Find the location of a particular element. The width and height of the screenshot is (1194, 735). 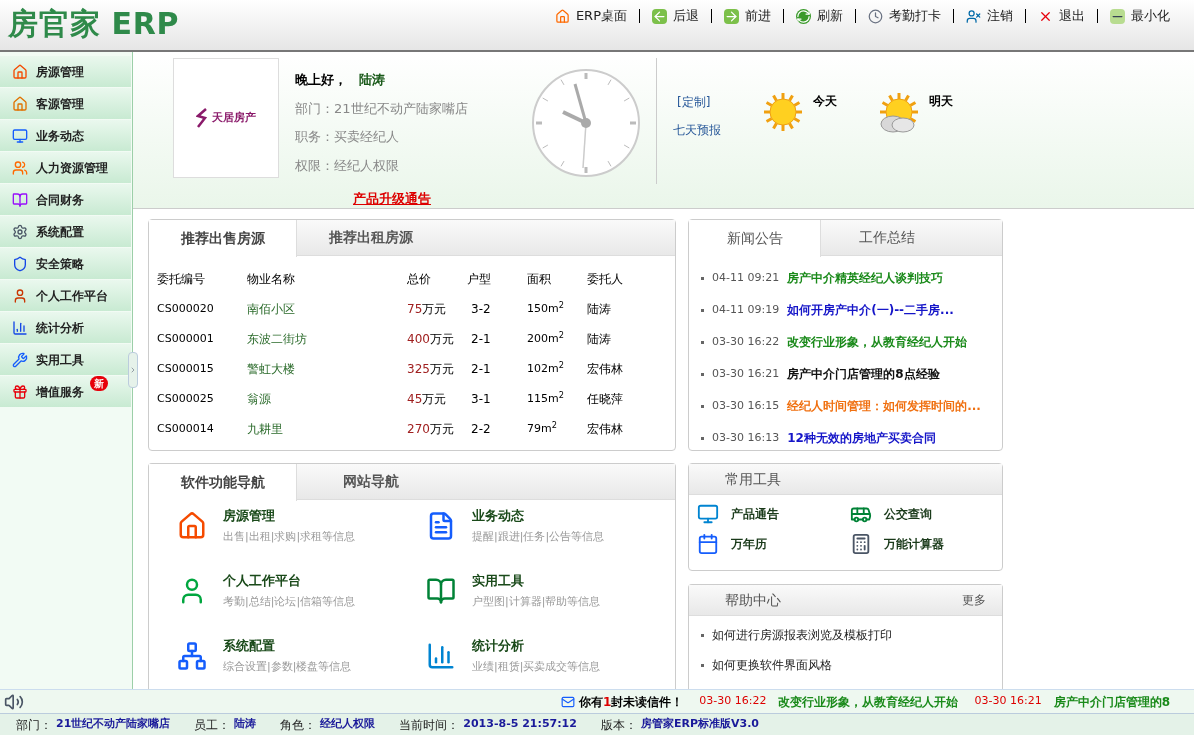

customize-link: [定制] is located at coordinates (694, 102).